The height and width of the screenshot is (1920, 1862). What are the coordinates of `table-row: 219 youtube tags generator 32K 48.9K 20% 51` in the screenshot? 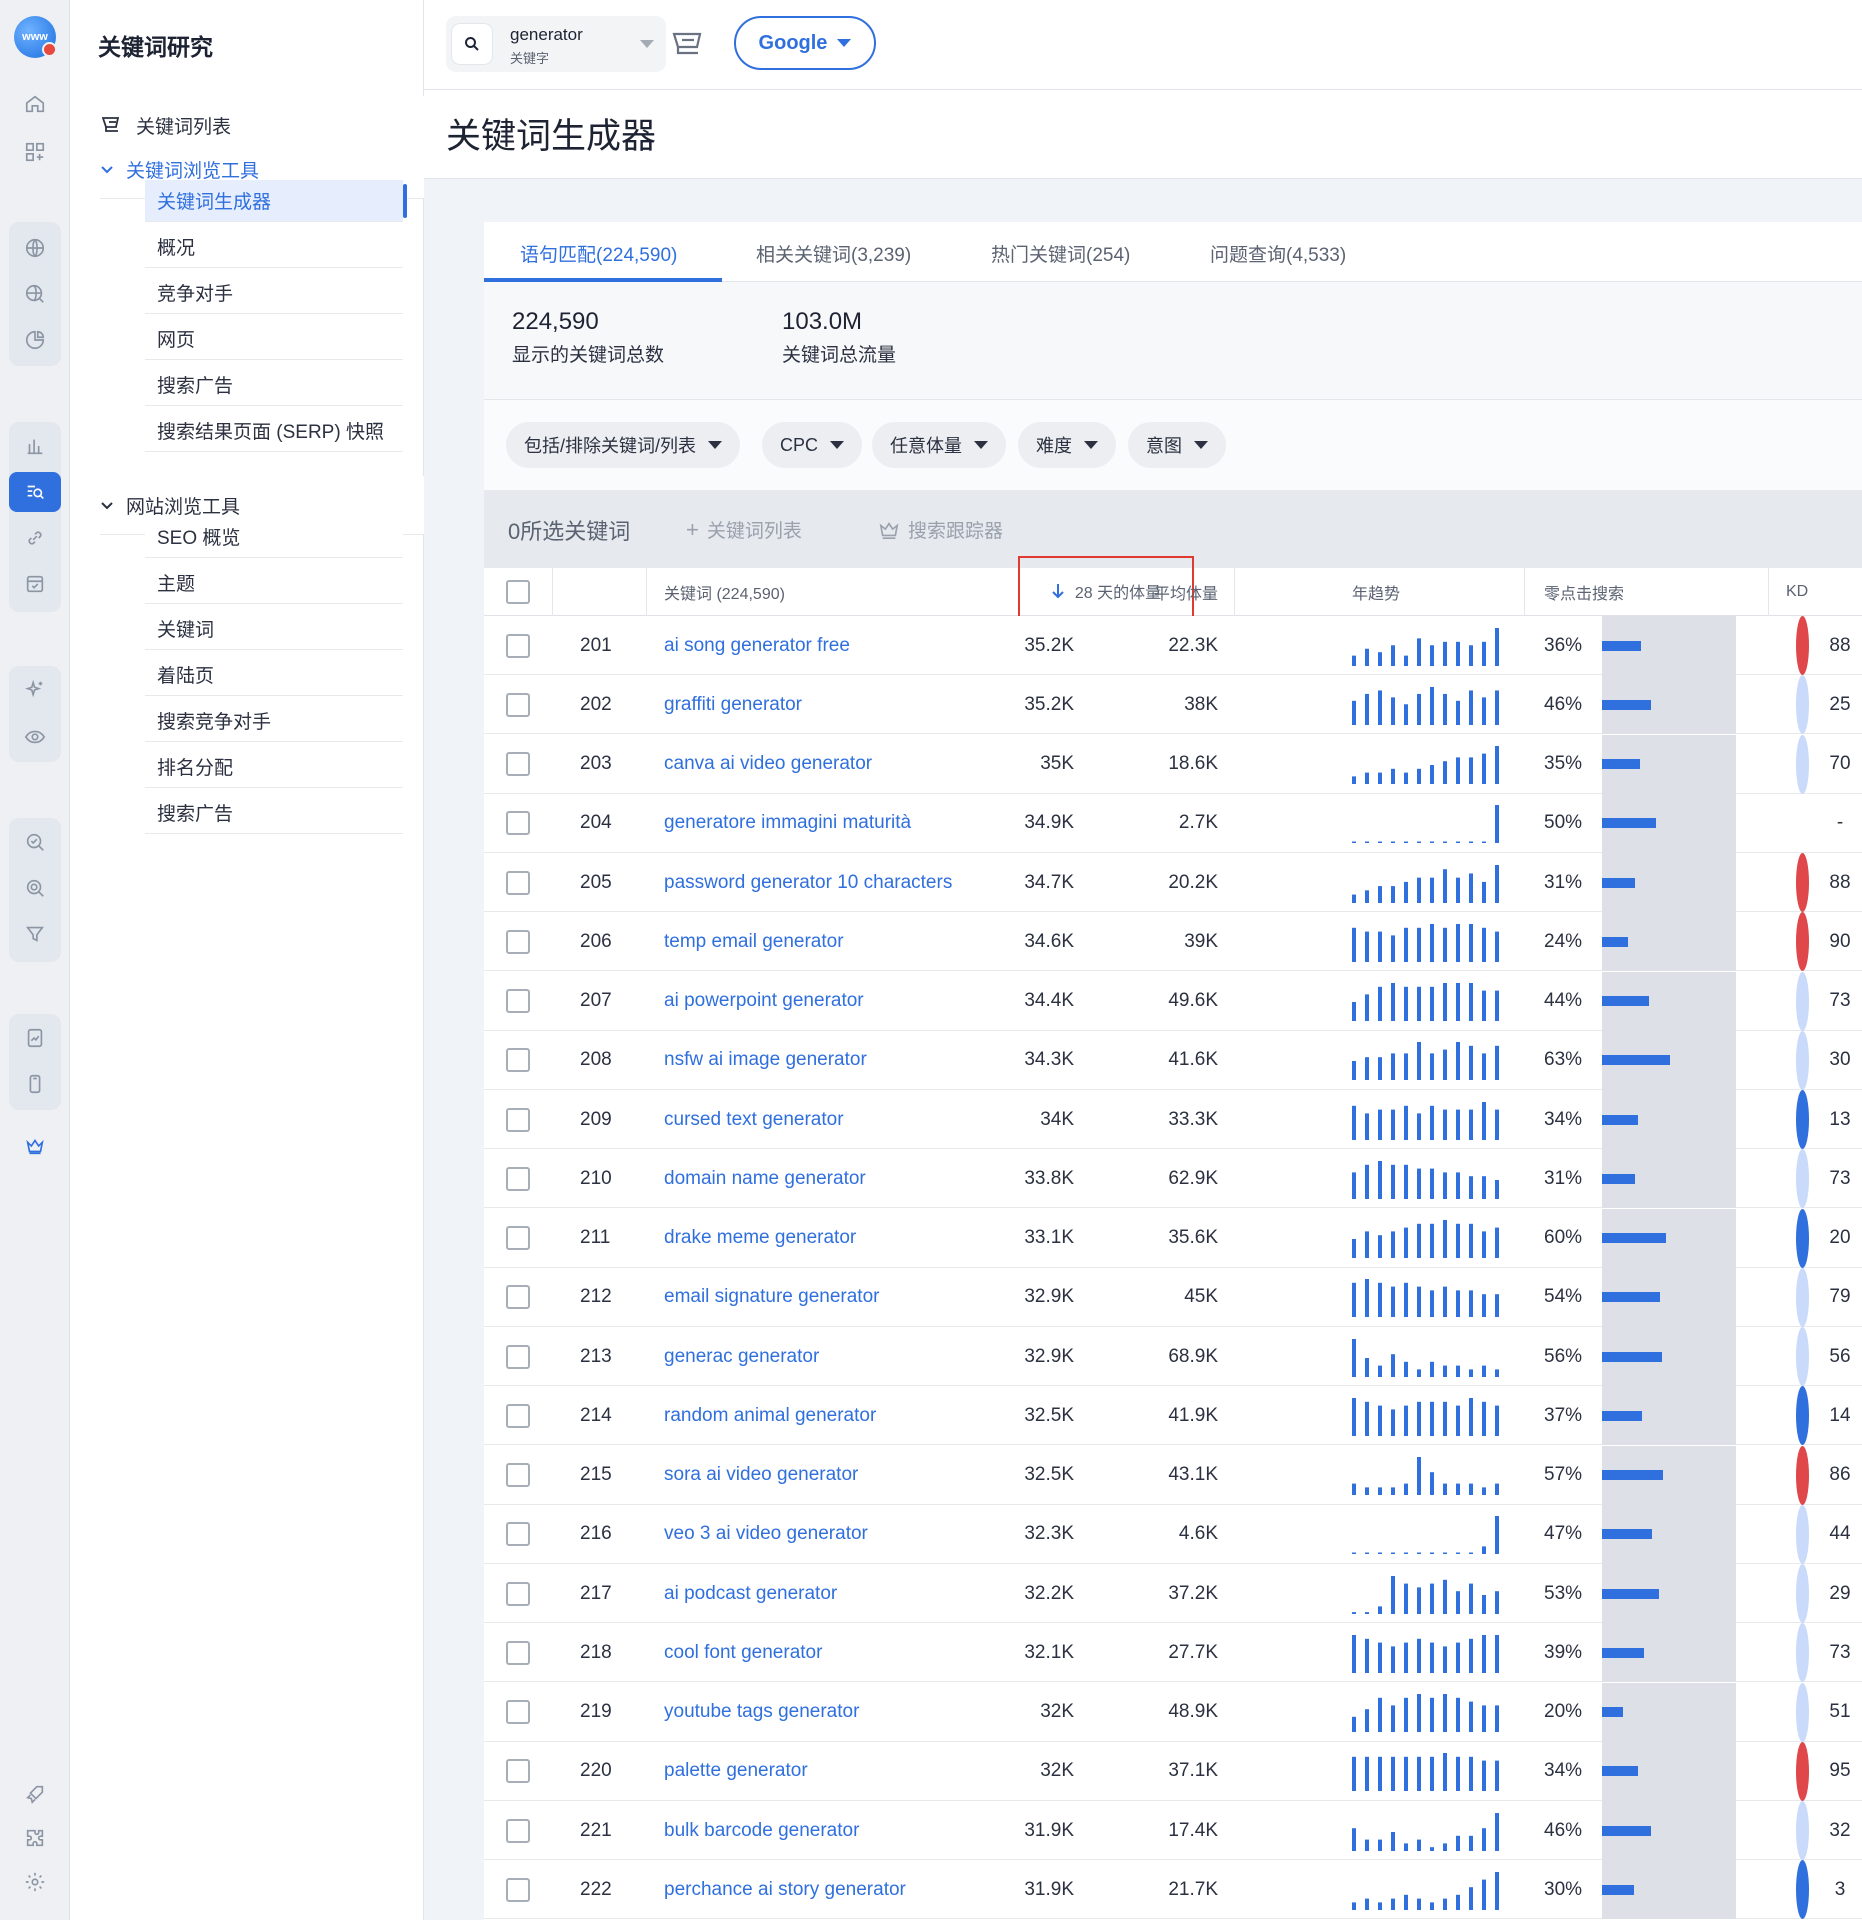 It's located at (1173, 1712).